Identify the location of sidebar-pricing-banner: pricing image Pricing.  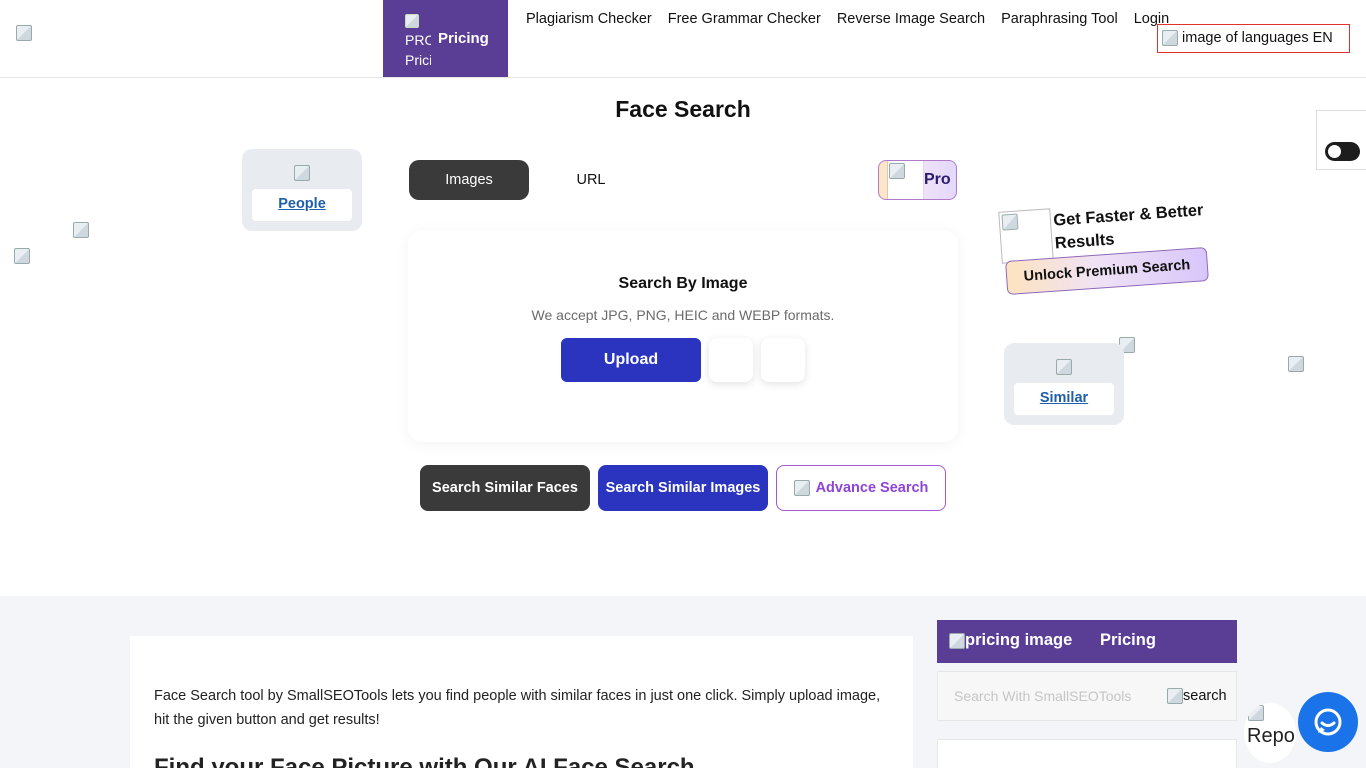
(1087, 641).